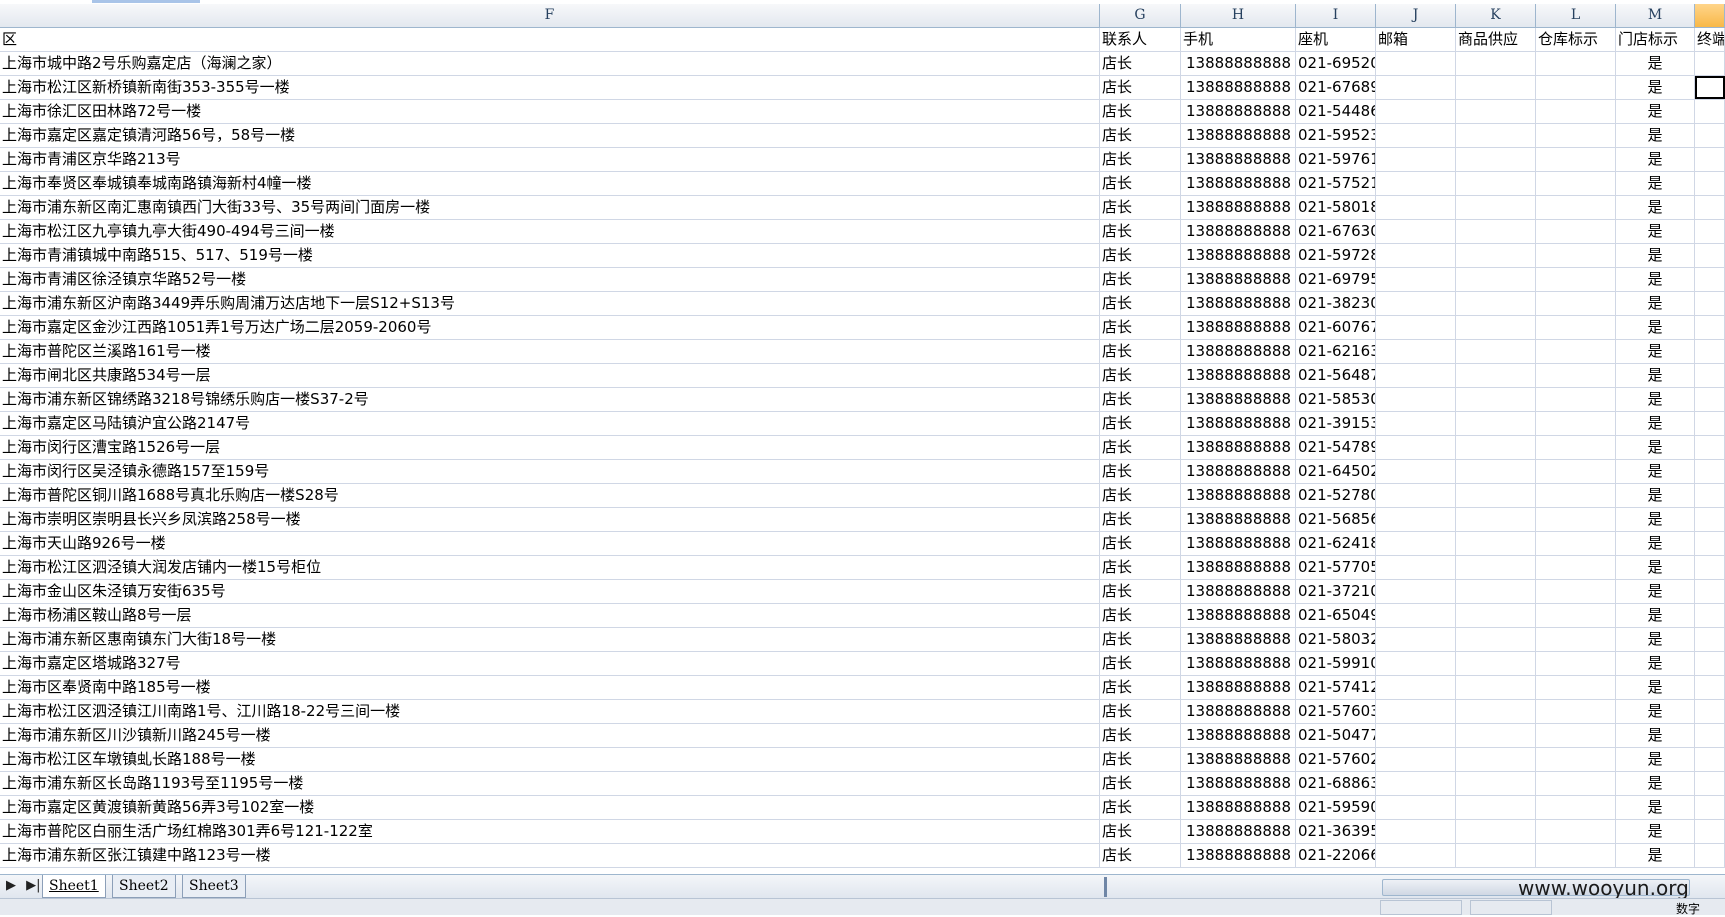 The width and height of the screenshot is (1725, 917). Describe the element at coordinates (74, 886) in the screenshot. I see `sheet-tab-1: Sheet1` at that location.